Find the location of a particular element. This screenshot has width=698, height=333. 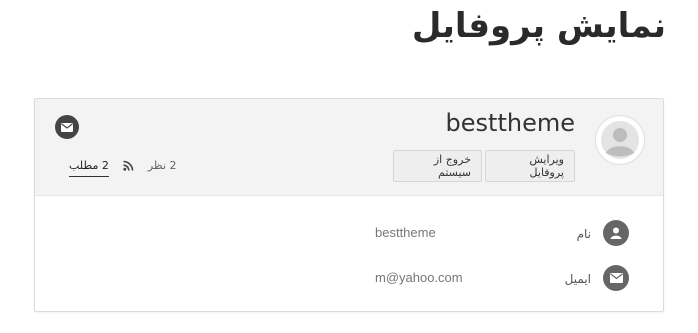

tab-comments: 2 نظر is located at coordinates (162, 165).